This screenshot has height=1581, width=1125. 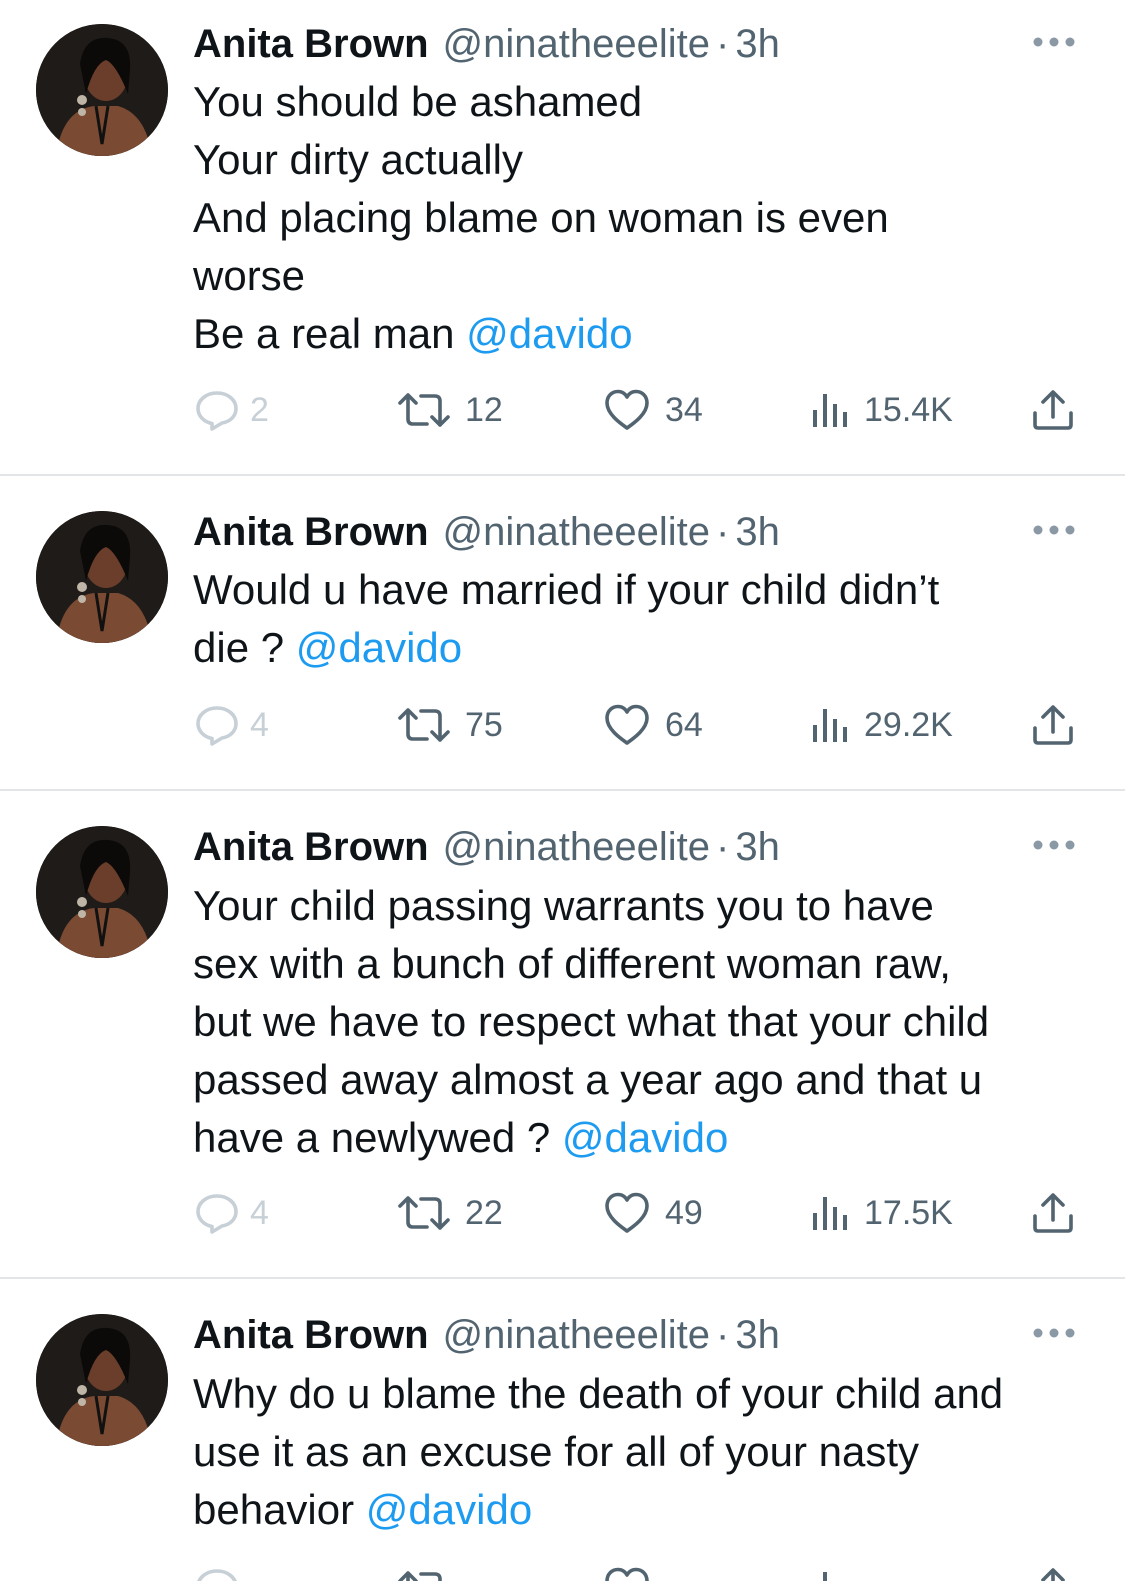 I want to click on like-button: 34, so click(x=653, y=410).